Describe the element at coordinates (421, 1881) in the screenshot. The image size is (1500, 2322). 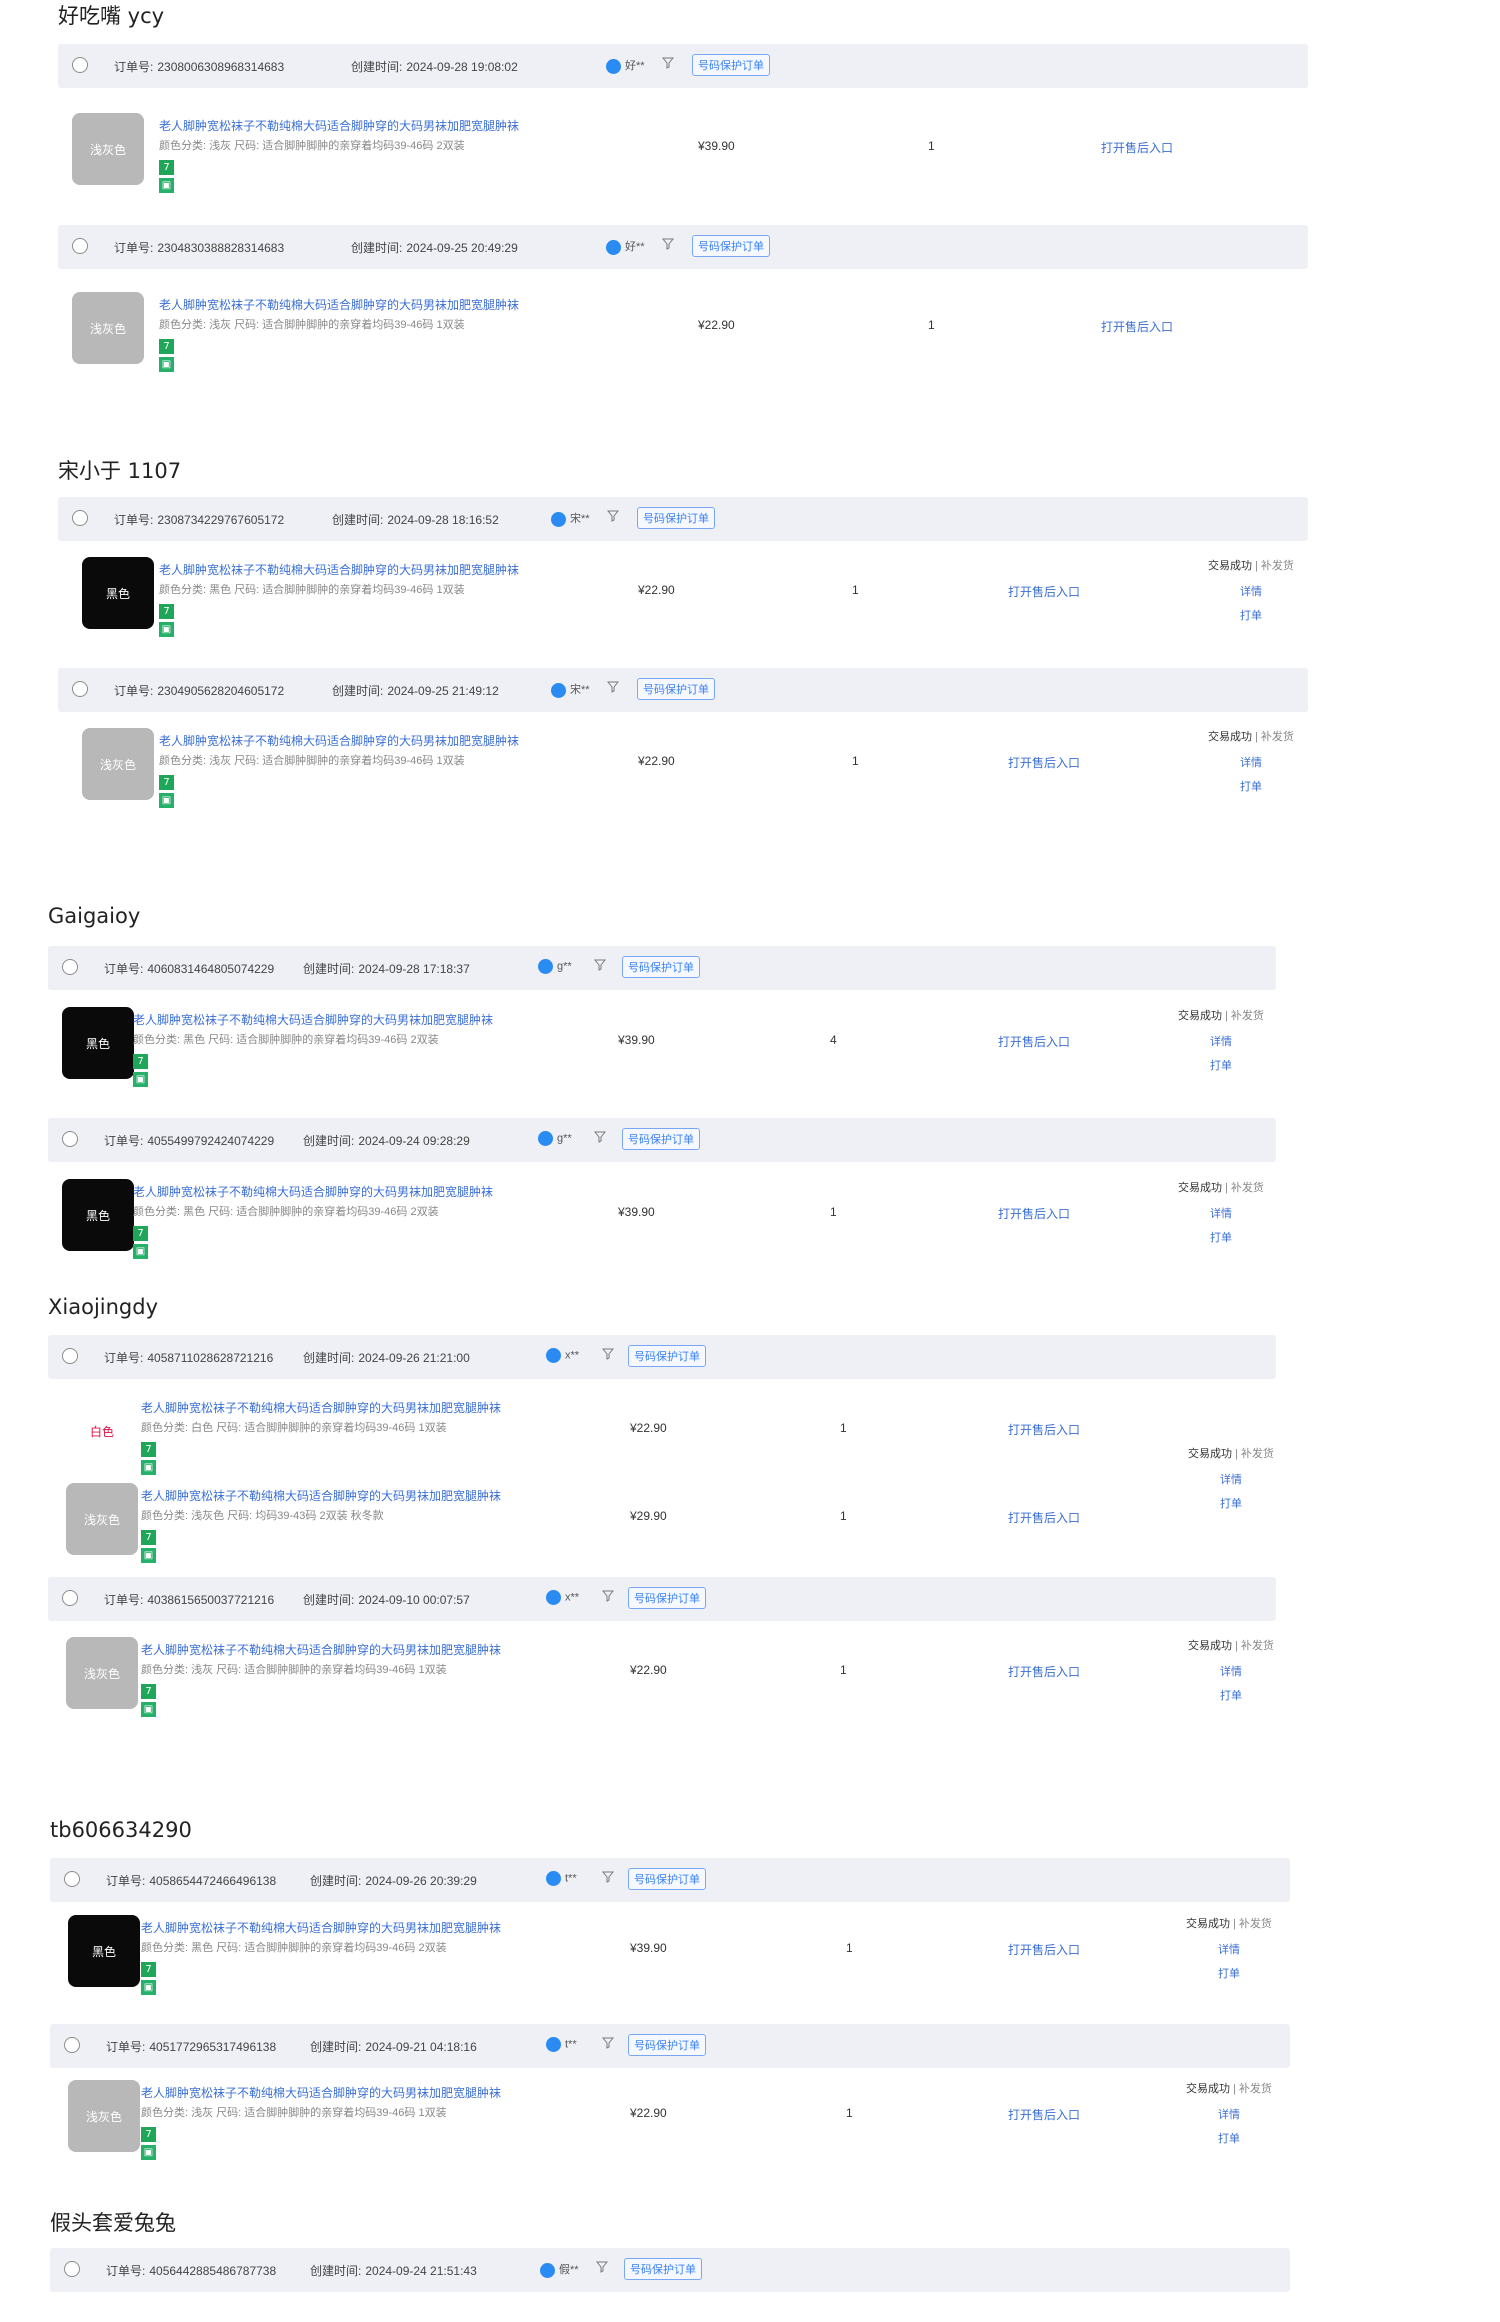
I see `created-time-value: 2024-09-26 20:39:29` at that location.